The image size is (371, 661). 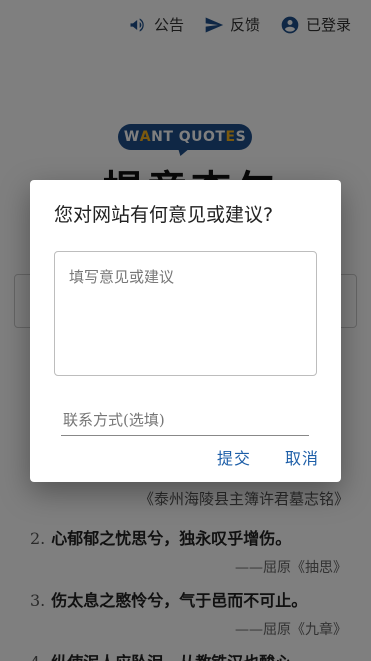 What do you see at coordinates (185, 313) in the screenshot?
I see `feedback-textarea` at bounding box center [185, 313].